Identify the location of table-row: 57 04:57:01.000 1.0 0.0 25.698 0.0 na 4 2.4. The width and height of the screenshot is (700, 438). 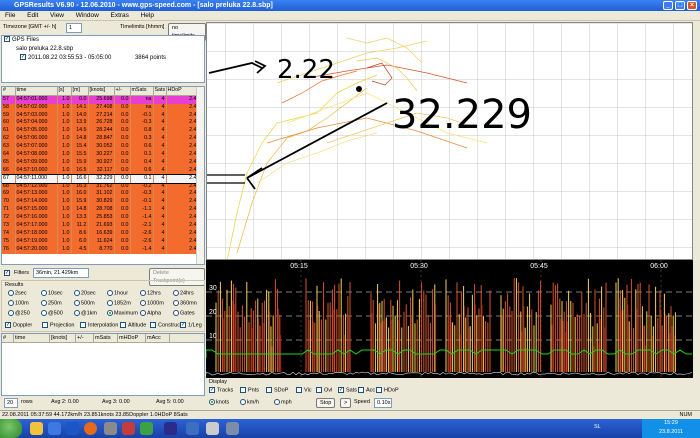
(100, 99).